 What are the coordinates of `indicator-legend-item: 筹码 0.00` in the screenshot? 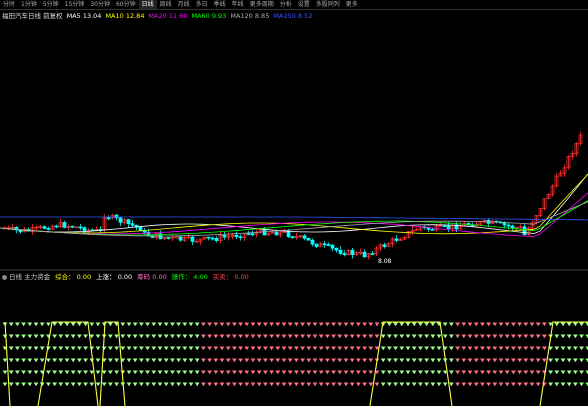 It's located at (152, 277).